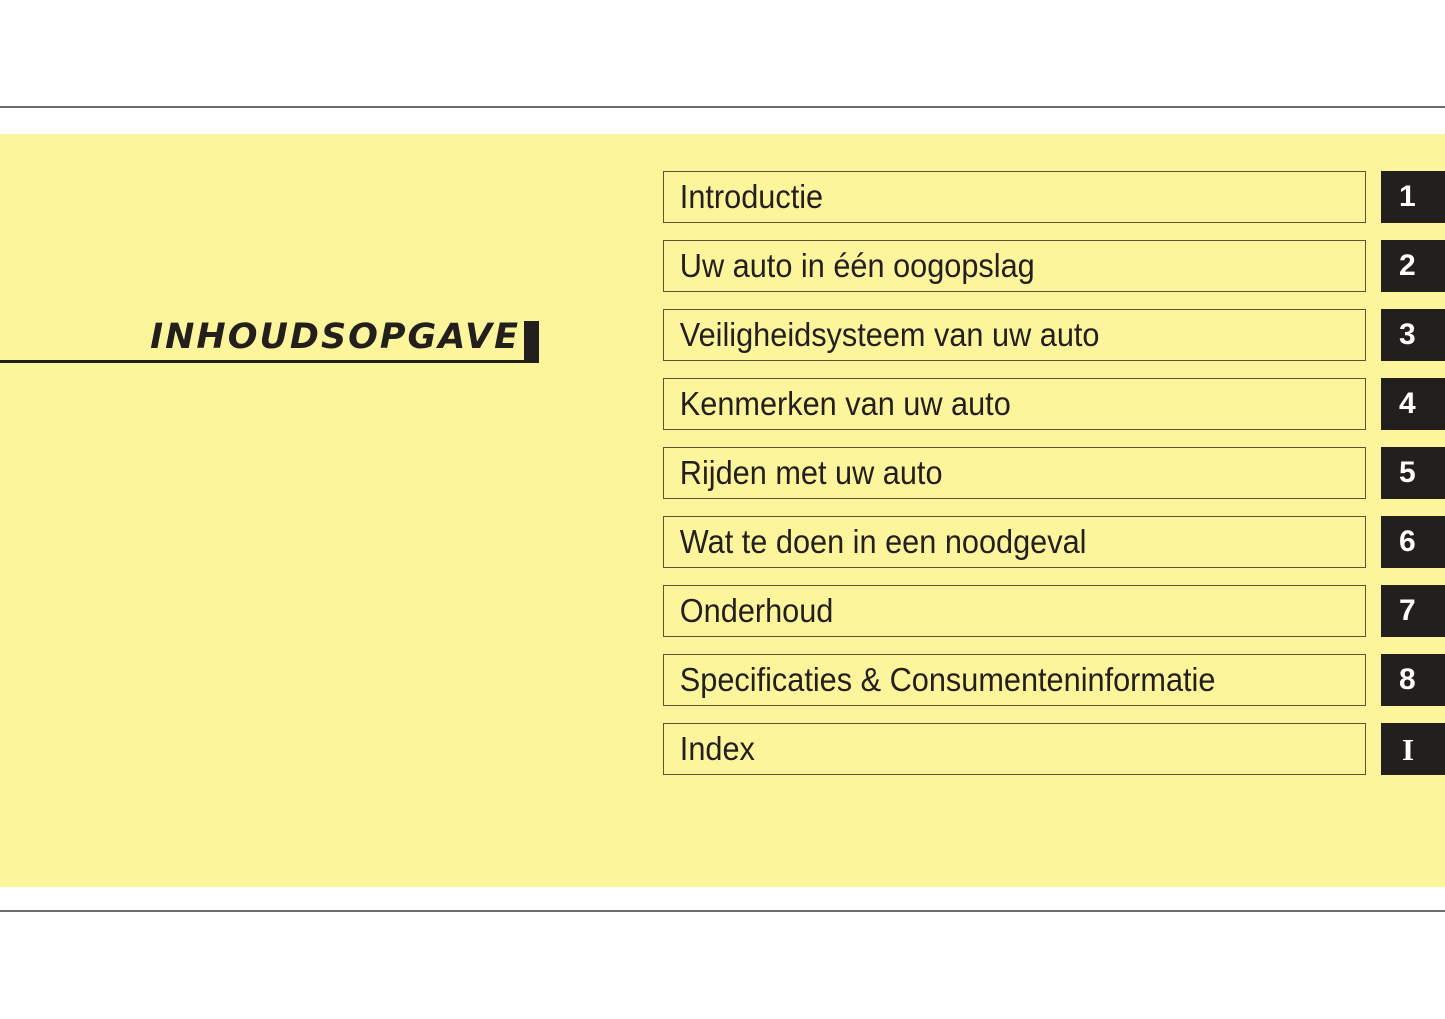 This screenshot has width=1445, height=1019. I want to click on toc-entry-tab-number: 6, so click(1407, 541).